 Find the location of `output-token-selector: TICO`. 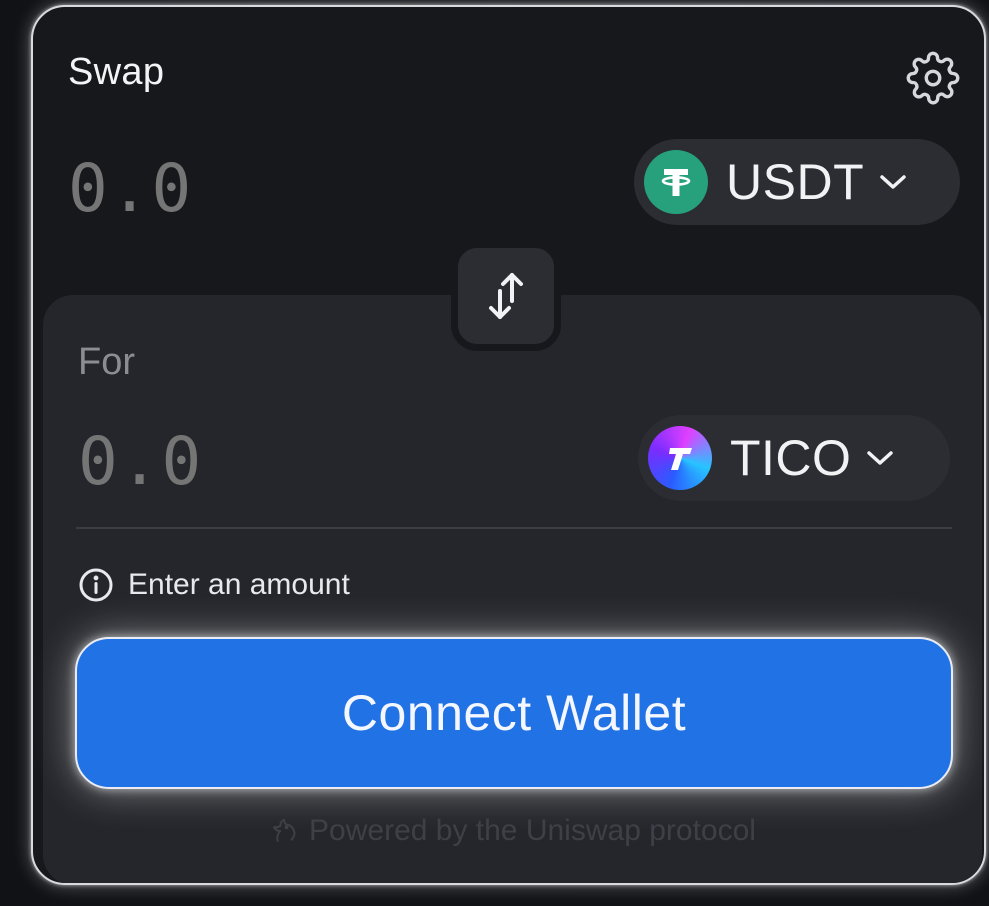

output-token-selector: TICO is located at coordinates (794, 458).